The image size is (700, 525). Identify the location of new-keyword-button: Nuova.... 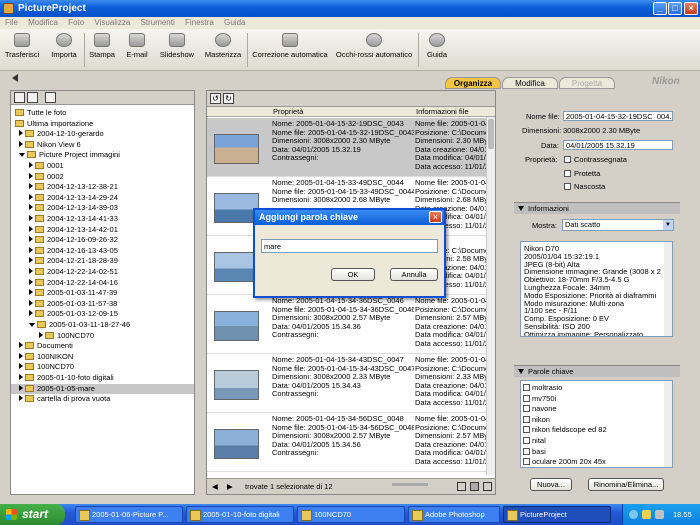
(551, 484).